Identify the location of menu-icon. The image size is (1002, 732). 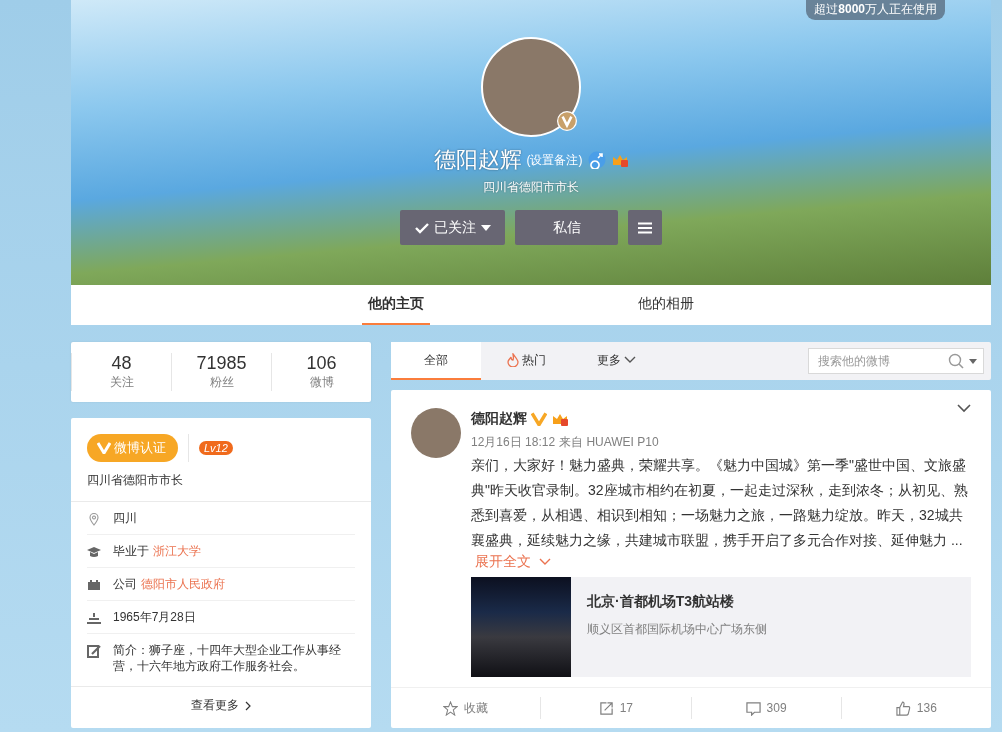
(645, 227).